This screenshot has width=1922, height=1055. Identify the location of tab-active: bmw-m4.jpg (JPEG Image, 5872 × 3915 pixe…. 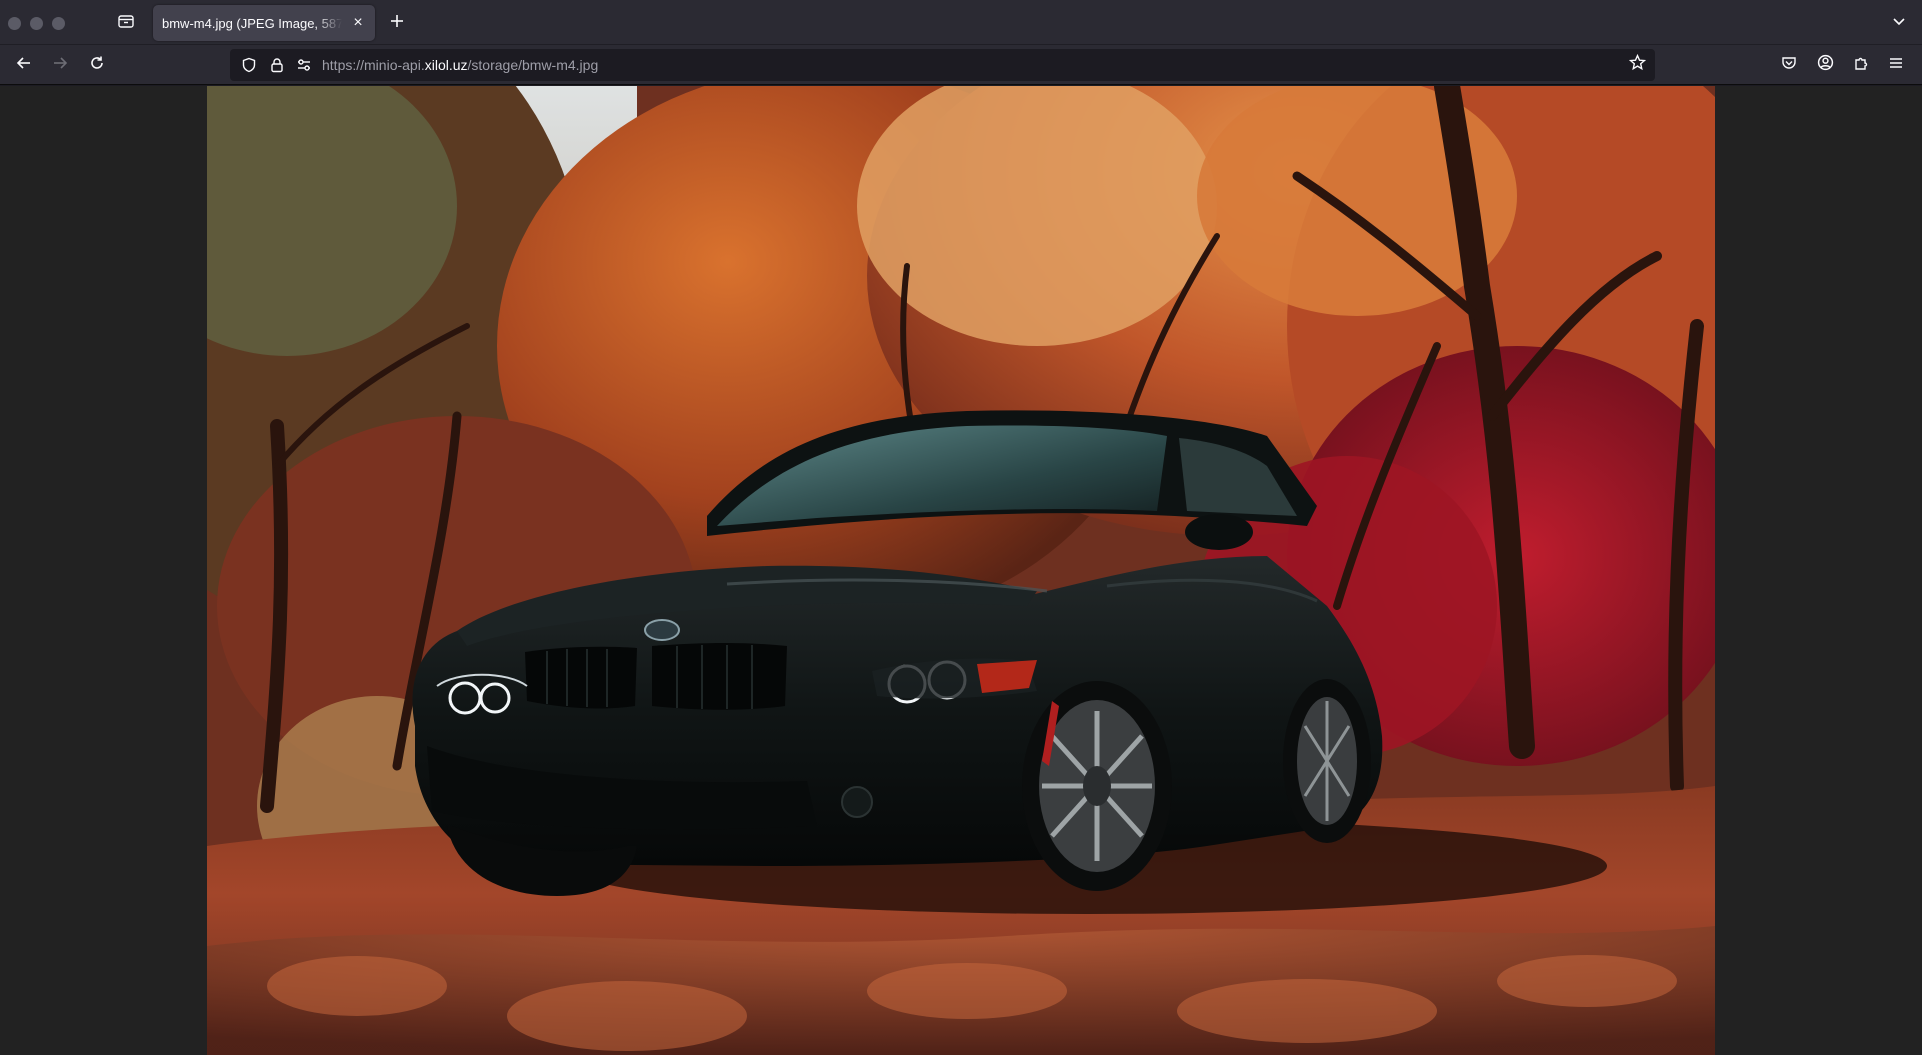
(264, 23).